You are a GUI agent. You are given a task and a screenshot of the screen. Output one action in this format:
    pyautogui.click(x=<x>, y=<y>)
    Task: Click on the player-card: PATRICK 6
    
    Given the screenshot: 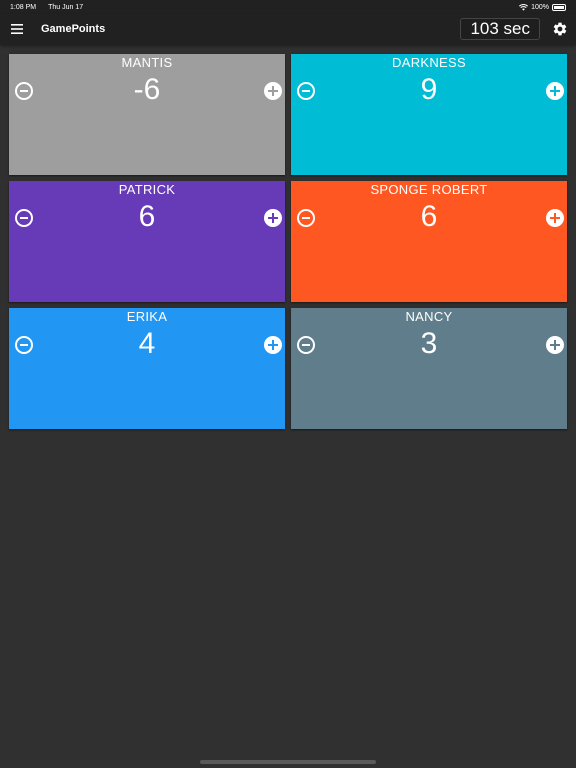 What is the action you would take?
    pyautogui.click(x=147, y=241)
    